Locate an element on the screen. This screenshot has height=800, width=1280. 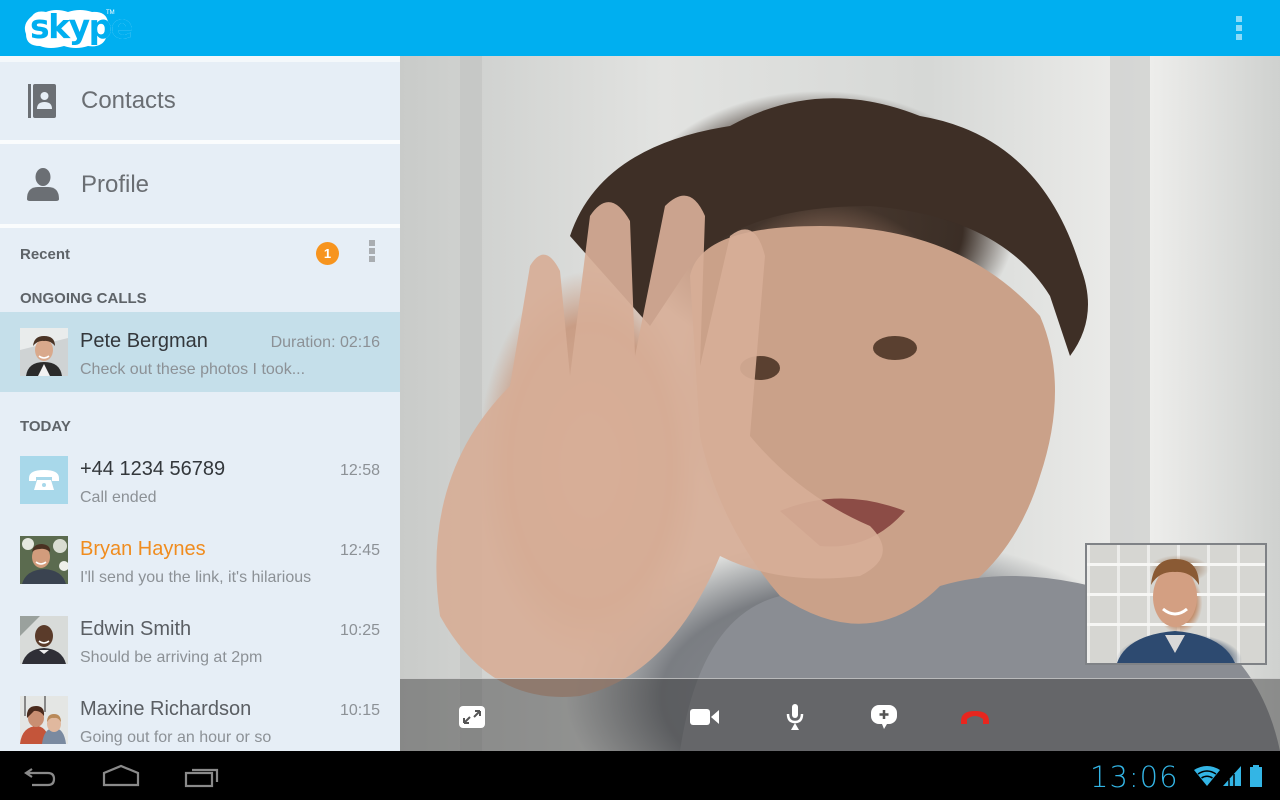
add-message-button is located at coordinates (884, 717).